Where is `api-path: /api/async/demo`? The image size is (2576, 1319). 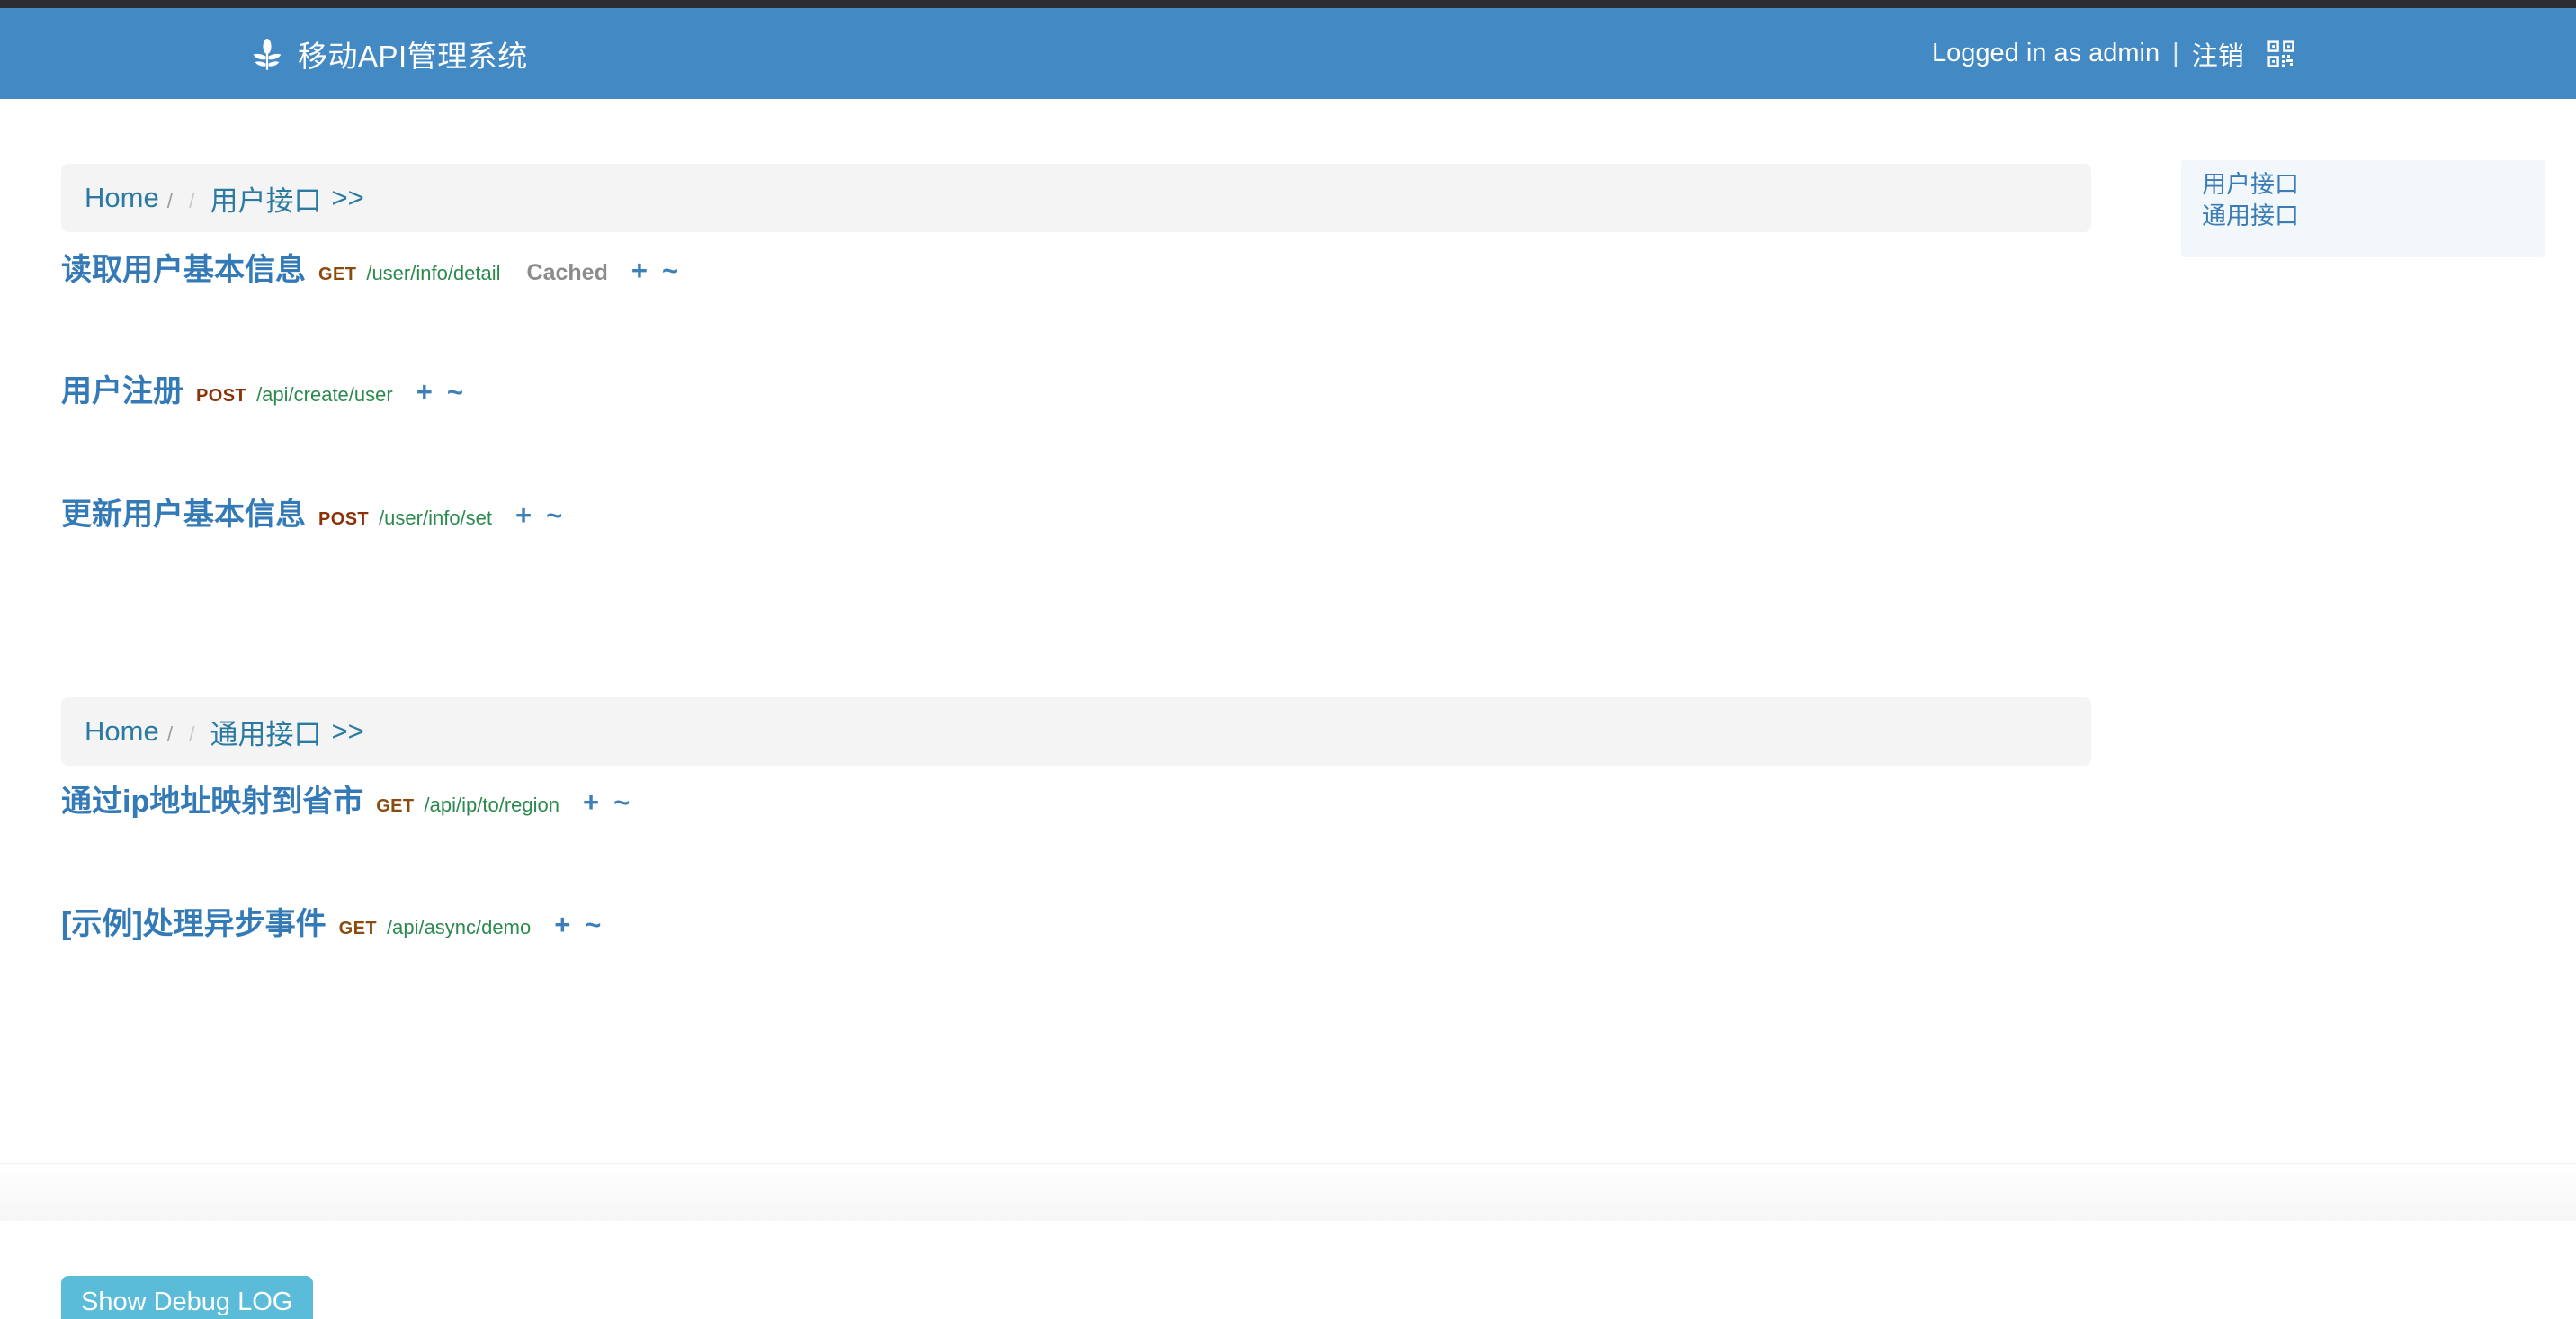 api-path: /api/async/demo is located at coordinates (459, 927).